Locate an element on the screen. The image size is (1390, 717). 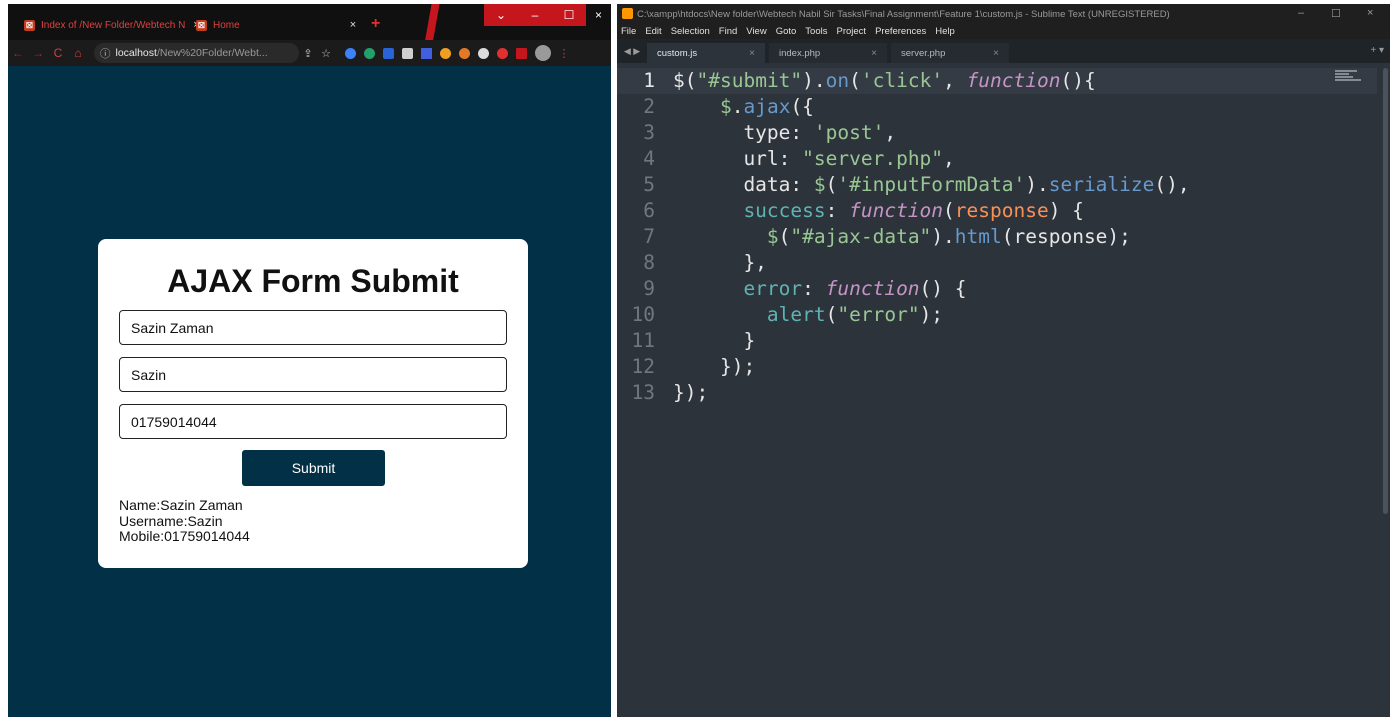
code-text: }); is located at coordinates (705, 367).